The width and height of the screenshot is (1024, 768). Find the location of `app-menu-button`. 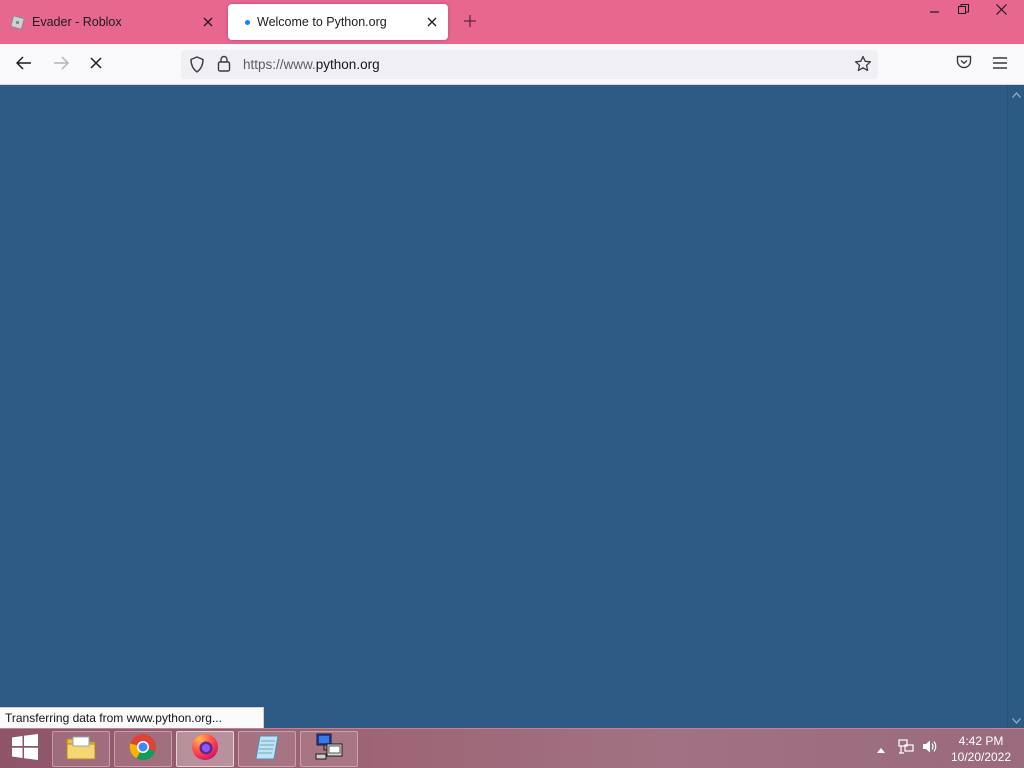

app-menu-button is located at coordinates (1000, 65).